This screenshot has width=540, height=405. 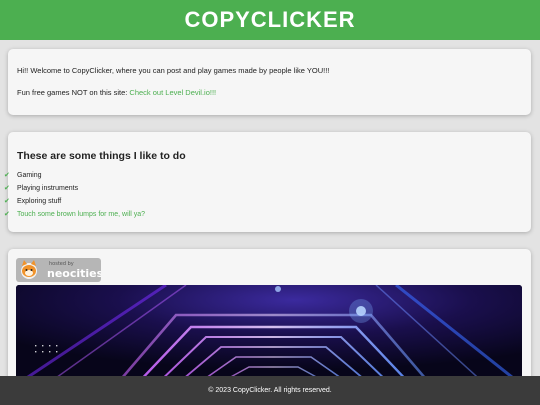 What do you see at coordinates (39, 201) in the screenshot?
I see `list-item-label: Exploring stuff` at bounding box center [39, 201].